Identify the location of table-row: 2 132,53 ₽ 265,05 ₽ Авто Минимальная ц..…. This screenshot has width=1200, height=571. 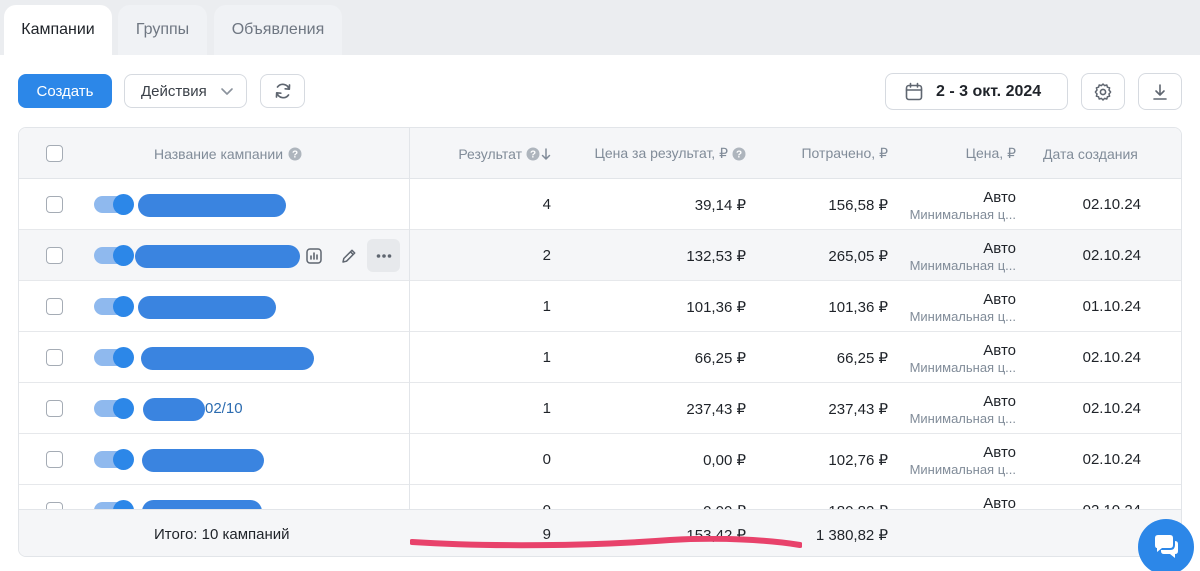
(600, 255).